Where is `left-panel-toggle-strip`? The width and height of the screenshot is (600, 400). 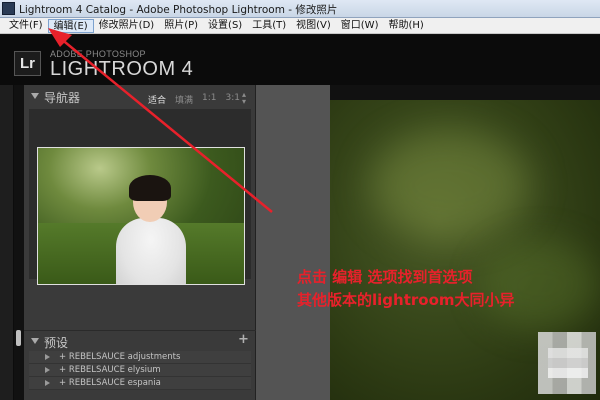 left-panel-toggle-strip is located at coordinates (7, 242).